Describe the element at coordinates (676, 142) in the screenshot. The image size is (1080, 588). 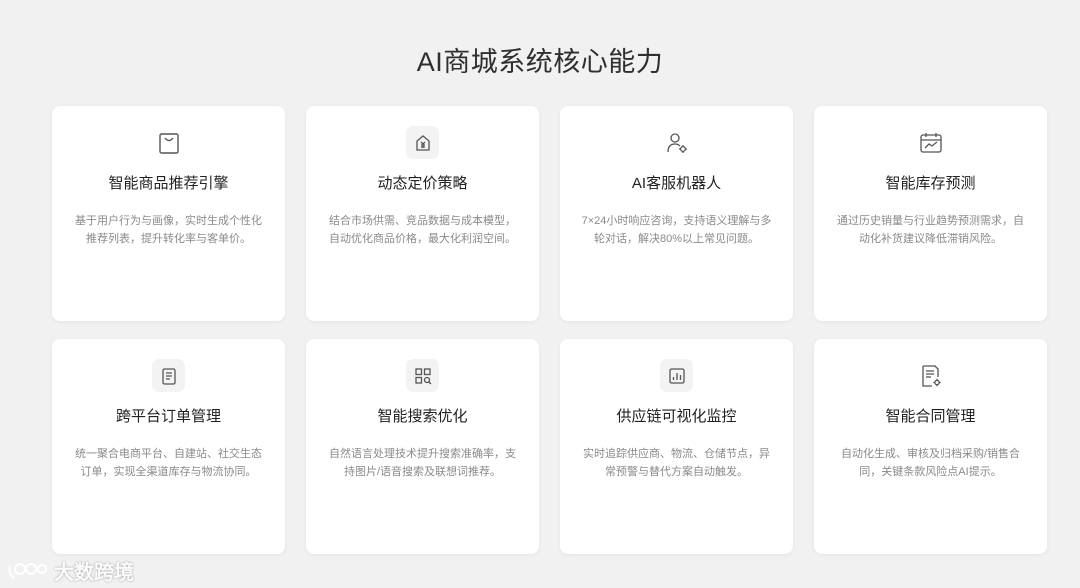
I see `user-gear-icon` at that location.